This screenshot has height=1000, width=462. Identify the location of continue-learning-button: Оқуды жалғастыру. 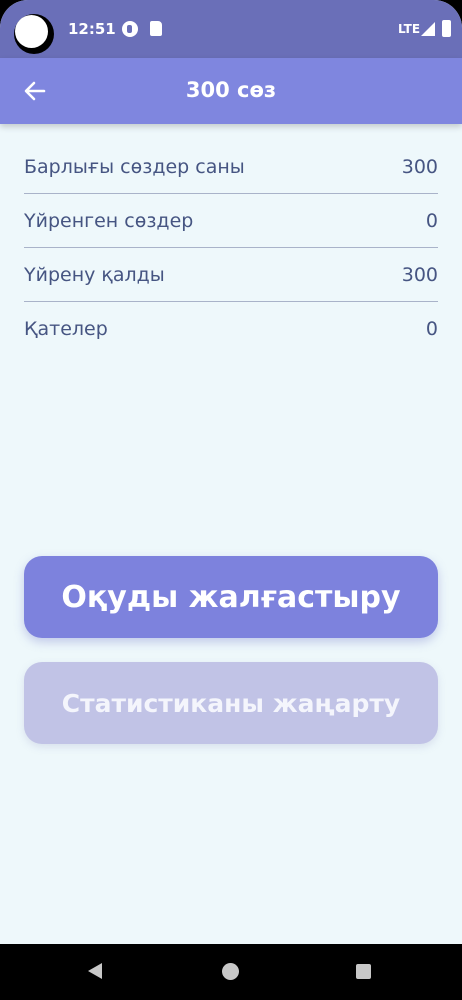
(231, 597).